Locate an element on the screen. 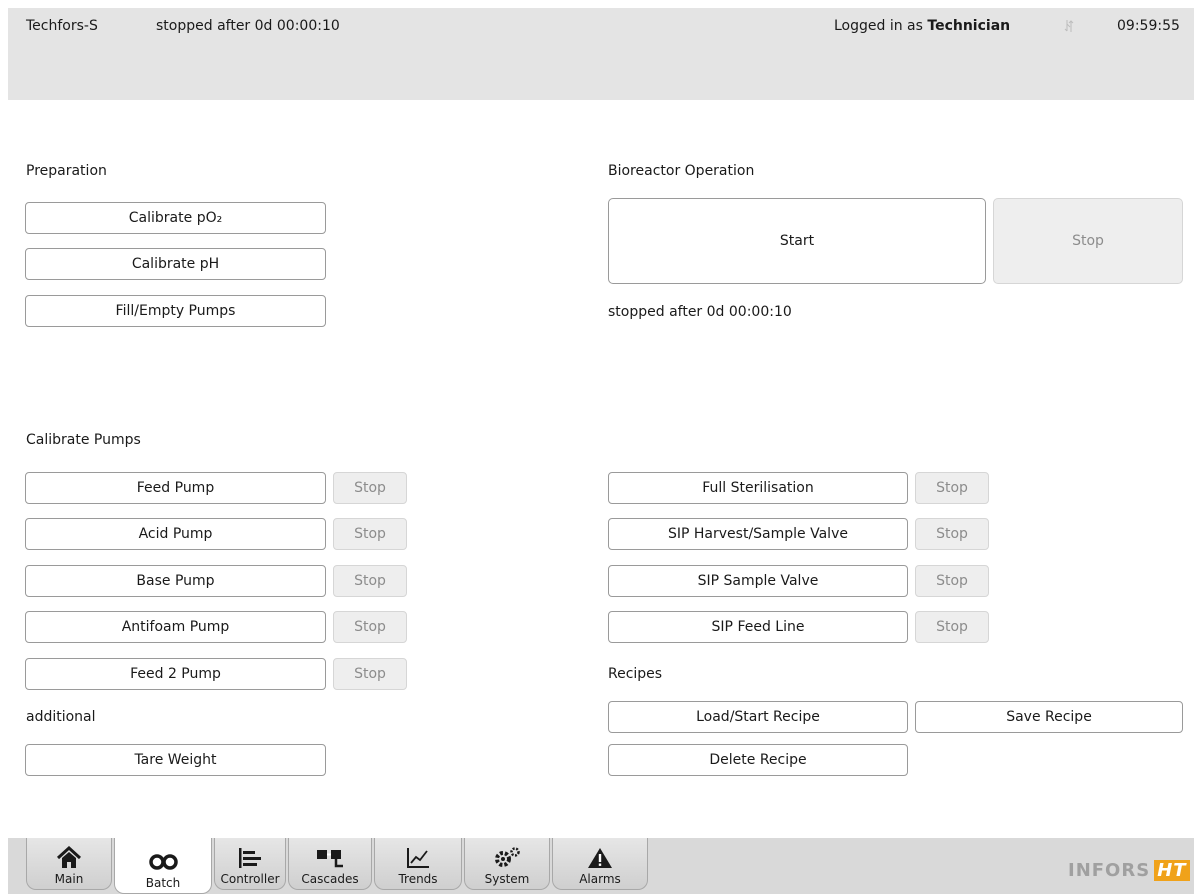 The height and width of the screenshot is (894, 1194). base-pump-button: Base Pump is located at coordinates (175, 581).